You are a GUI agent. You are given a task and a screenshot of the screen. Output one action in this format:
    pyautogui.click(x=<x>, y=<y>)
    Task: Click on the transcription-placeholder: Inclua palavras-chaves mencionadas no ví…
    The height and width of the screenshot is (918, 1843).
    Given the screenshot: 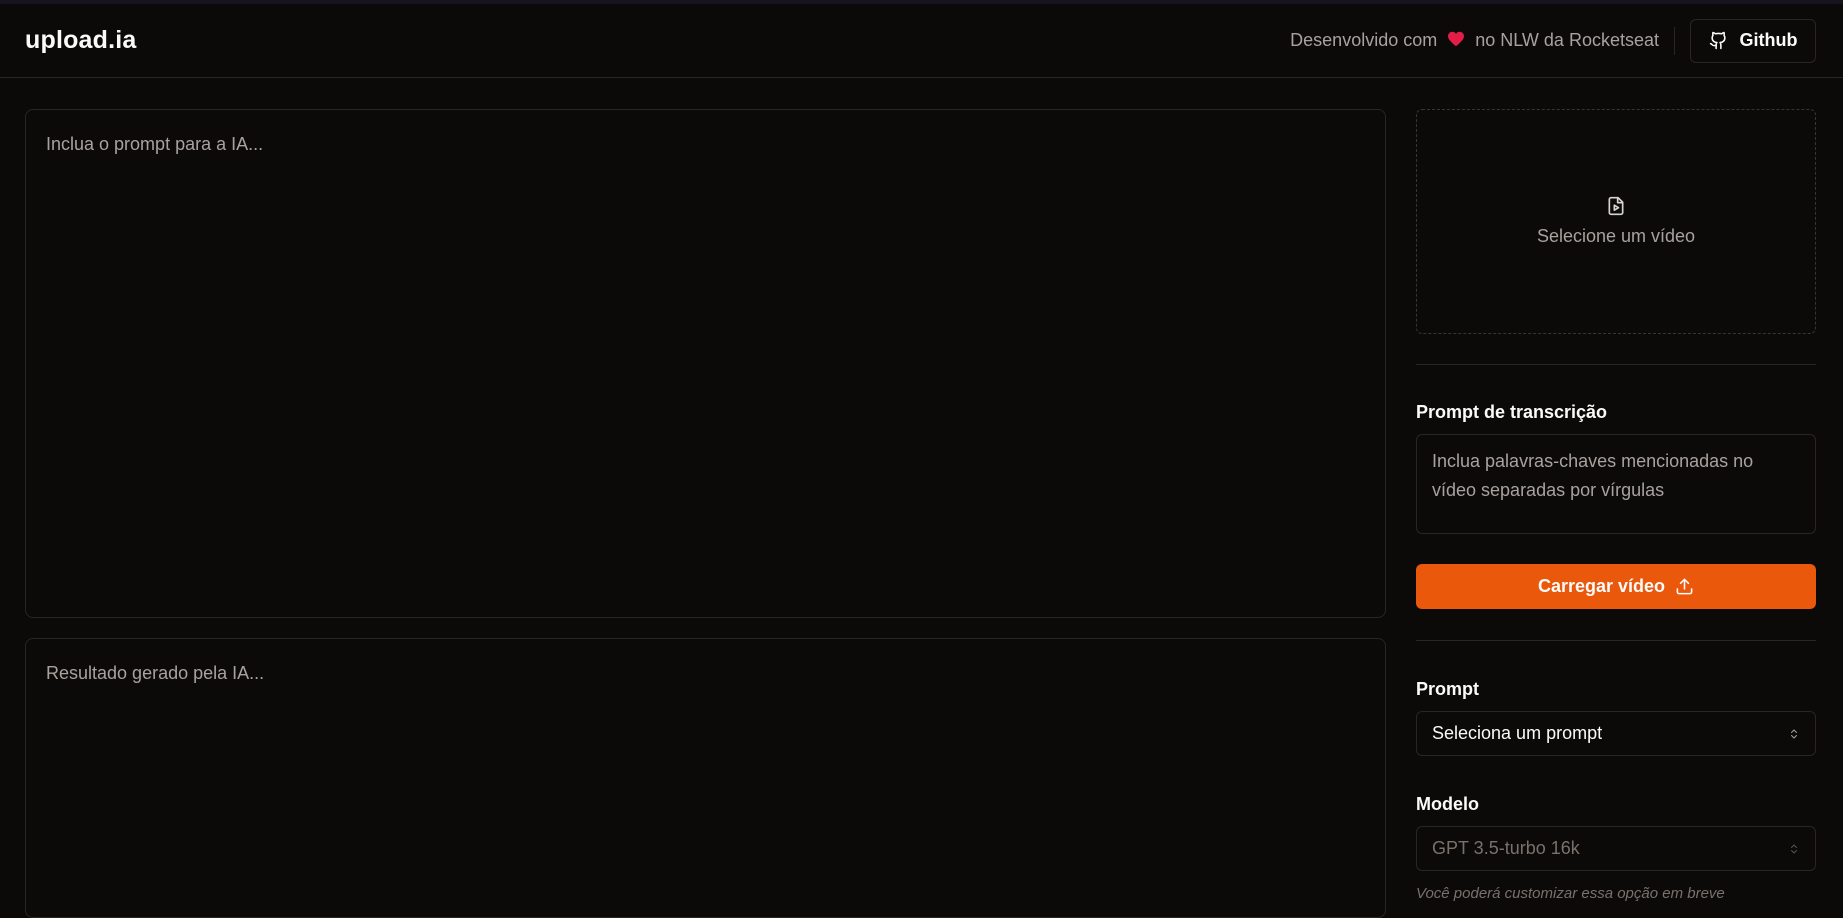 What is the action you would take?
    pyautogui.click(x=1593, y=475)
    